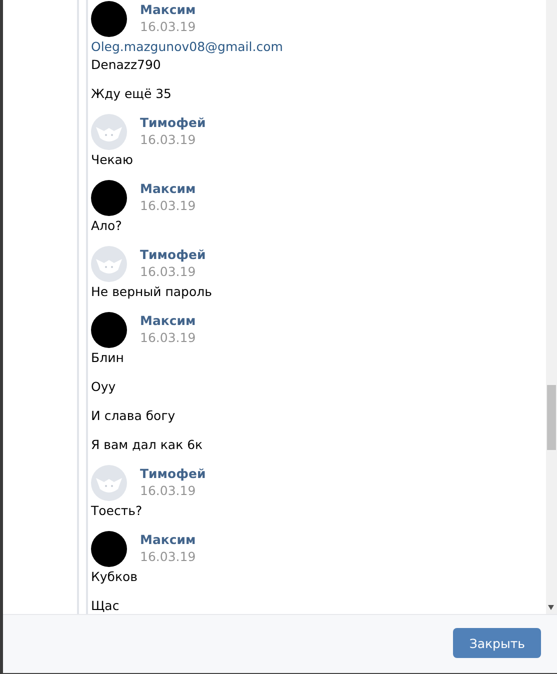 The width and height of the screenshot is (557, 674). Describe the element at coordinates (103, 387) in the screenshot. I see `message-text: Оуу` at that location.